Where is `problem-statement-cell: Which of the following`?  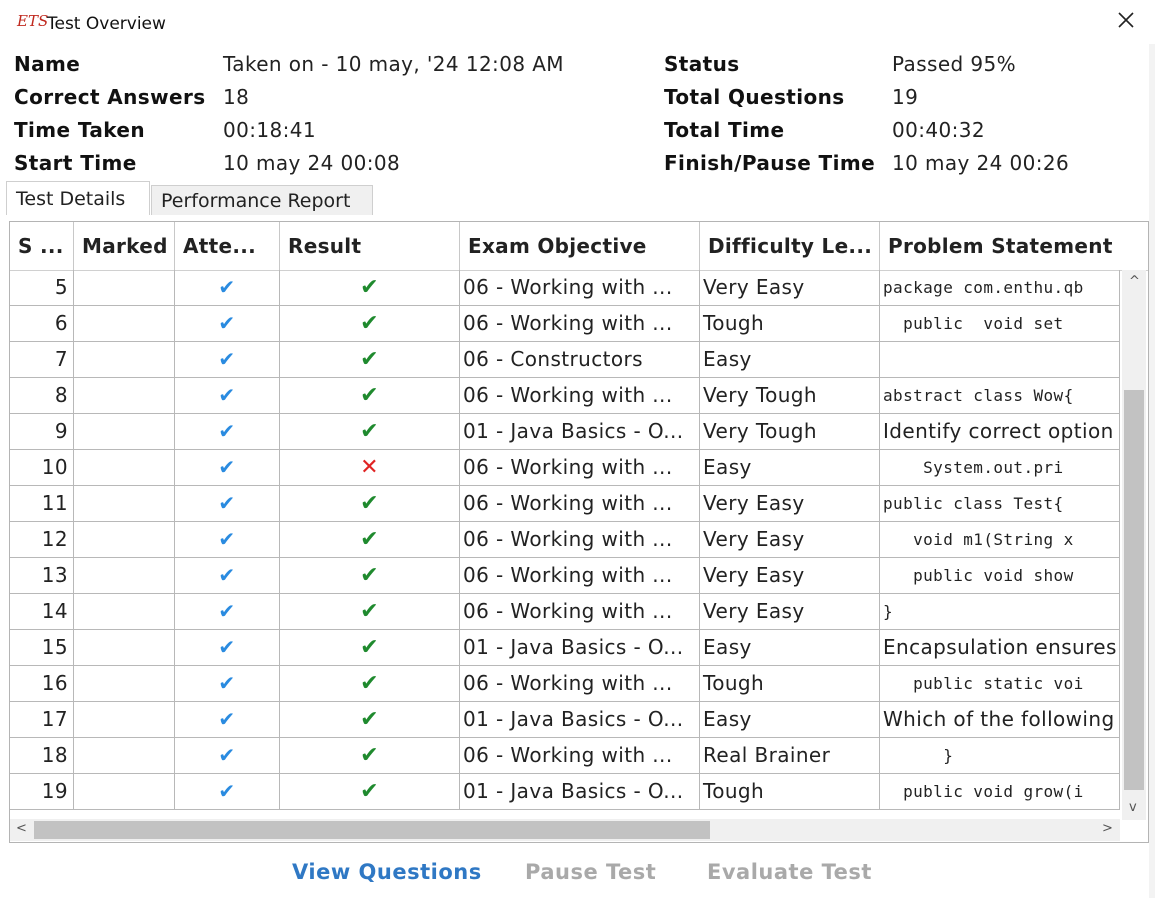 problem-statement-cell: Which of the following is located at coordinates (1000, 719).